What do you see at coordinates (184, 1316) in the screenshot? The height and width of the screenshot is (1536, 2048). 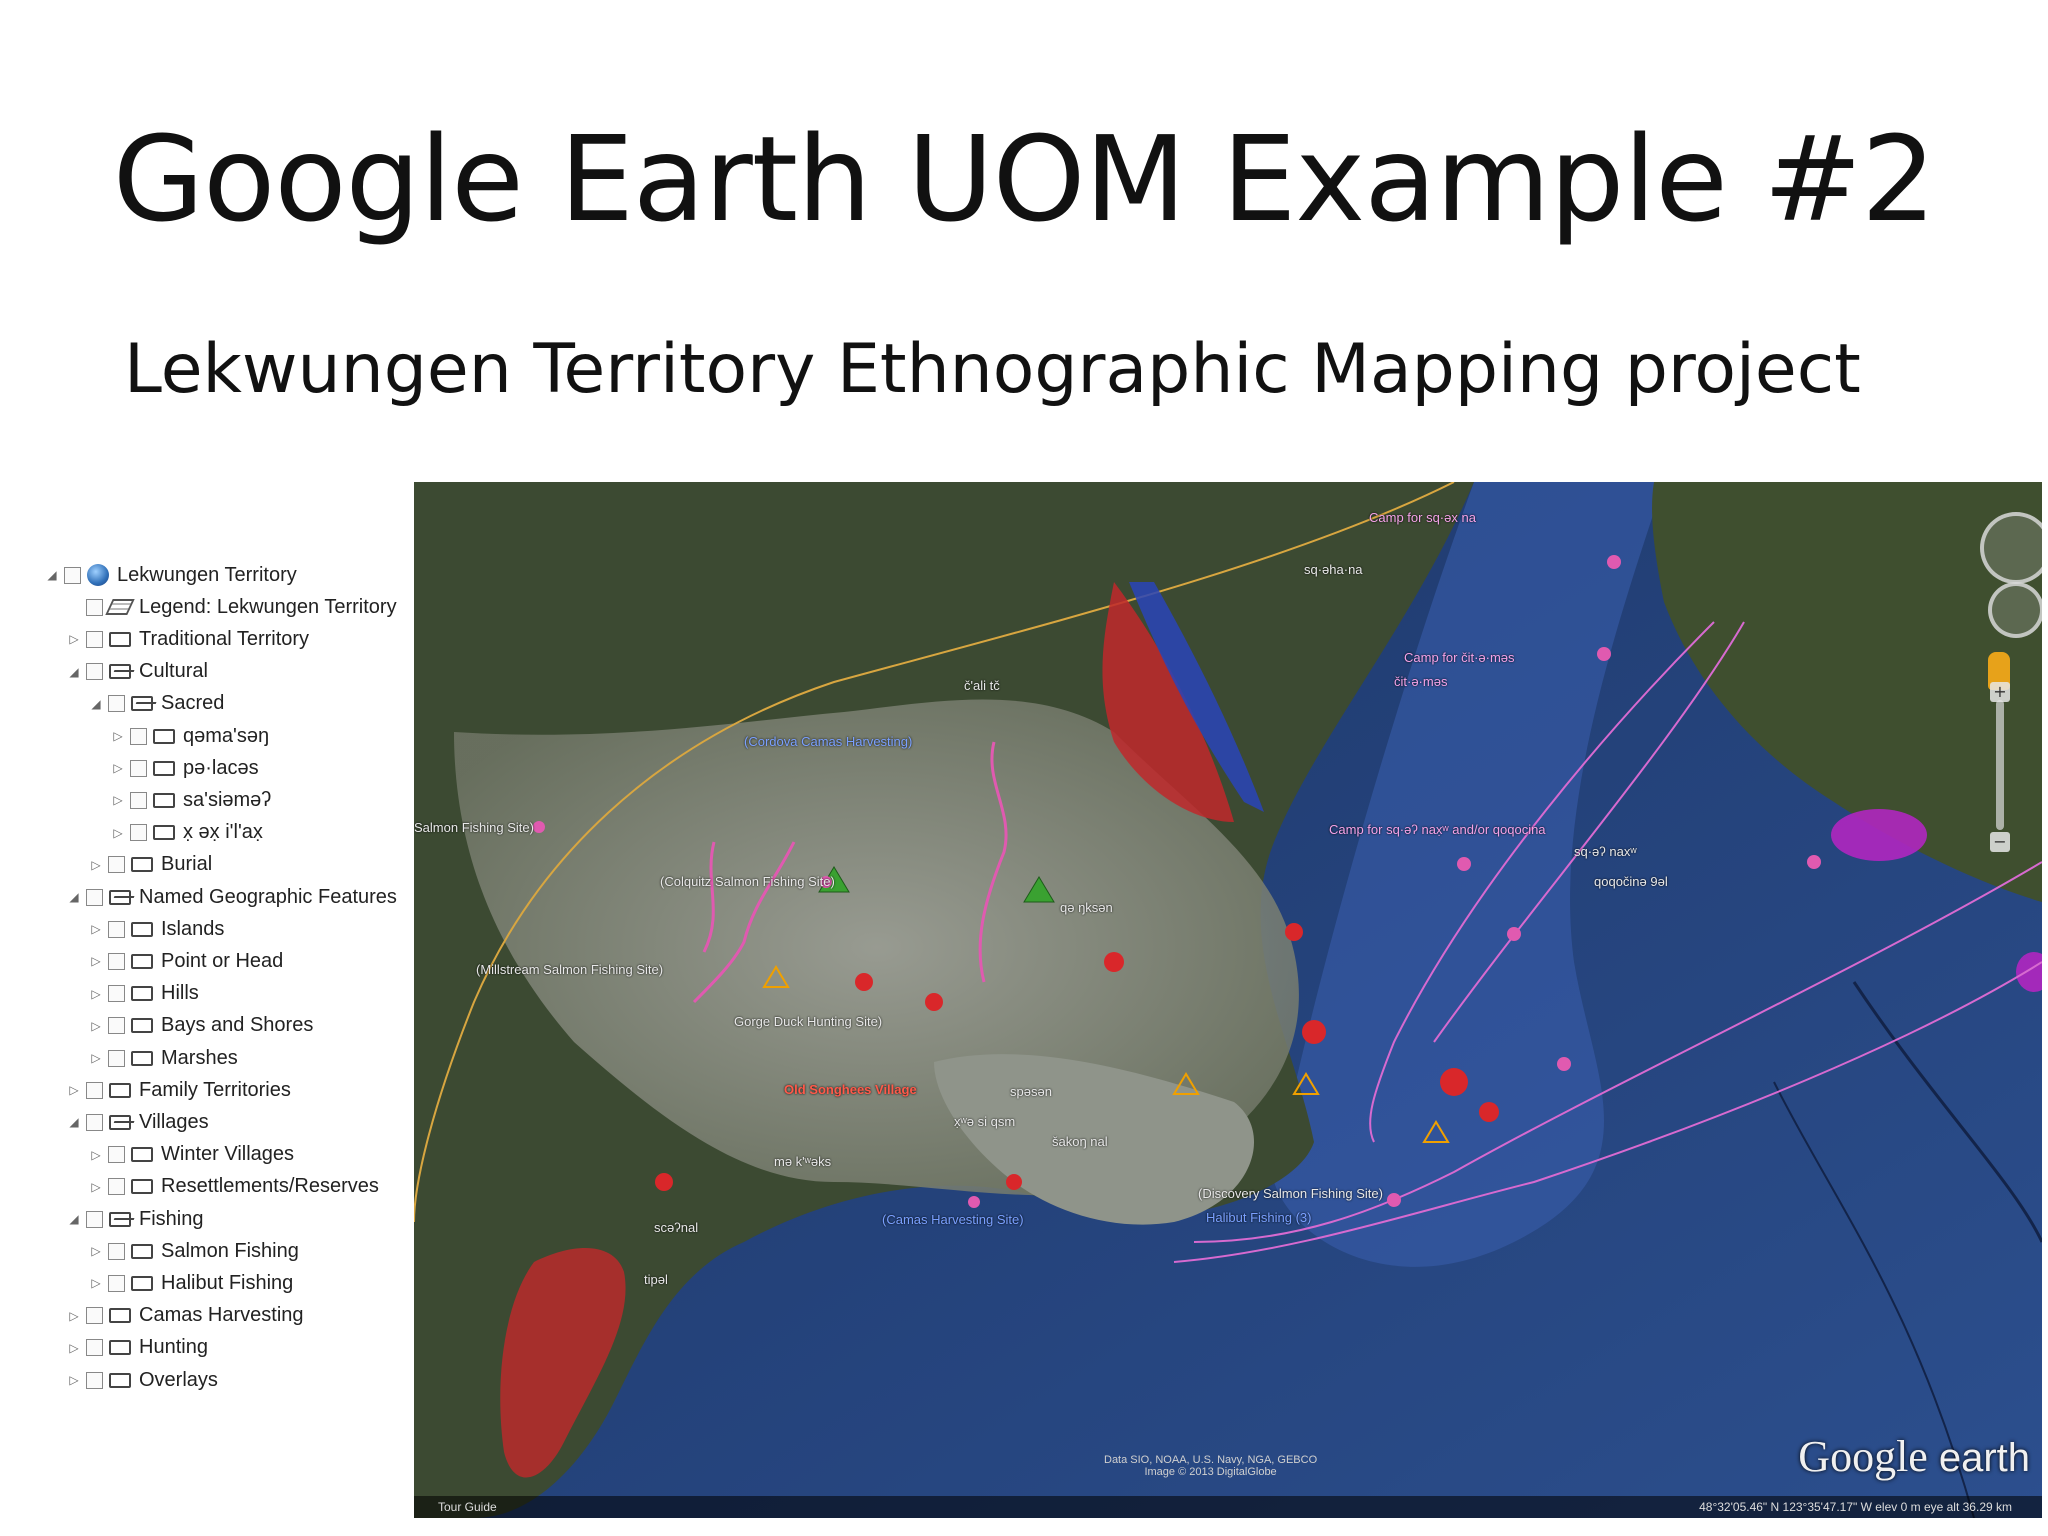 I see `tree-item: ▷ Camas Harvesting` at bounding box center [184, 1316].